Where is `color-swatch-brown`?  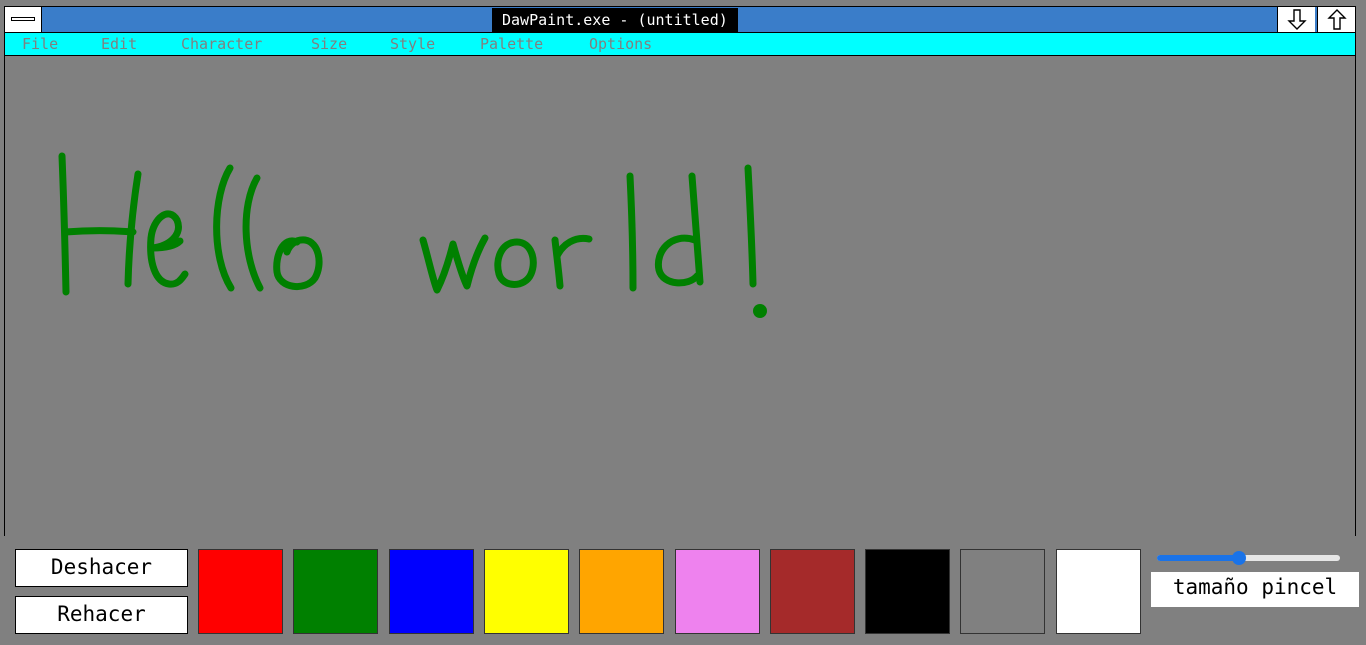 color-swatch-brown is located at coordinates (812, 591).